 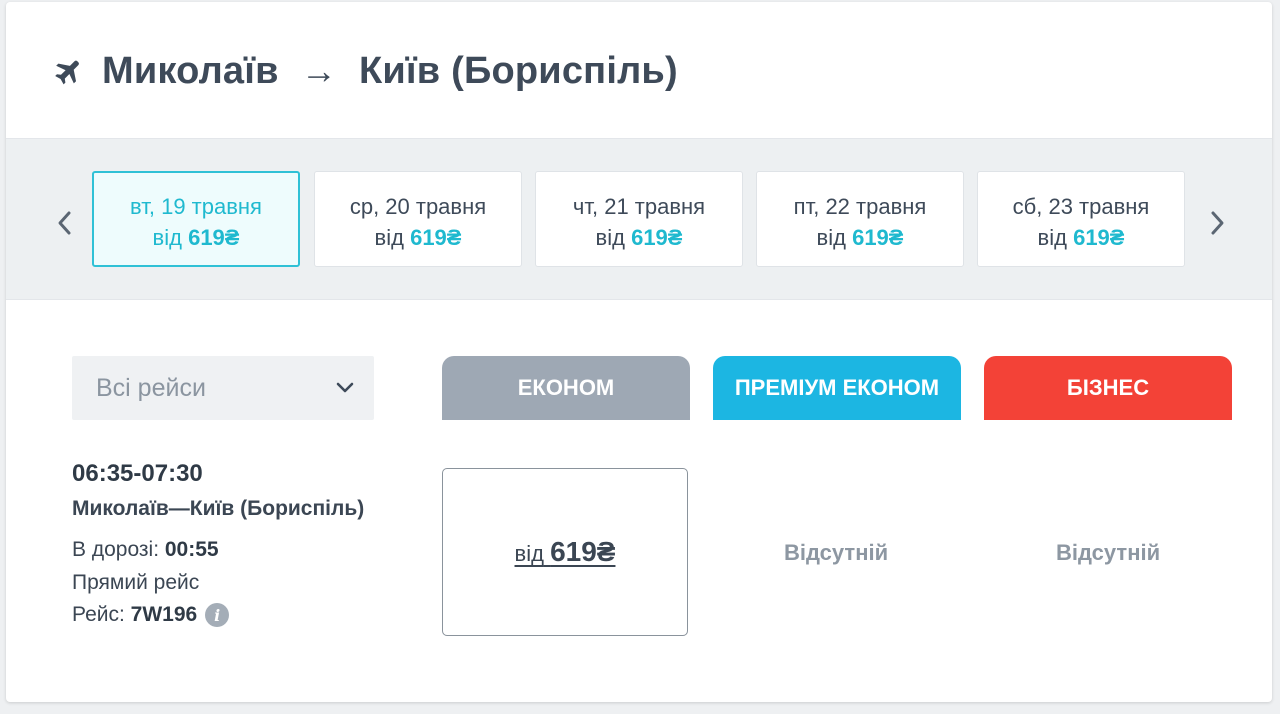 What do you see at coordinates (566, 388) in the screenshot?
I see `tab-economy: ЕКОНОМ` at bounding box center [566, 388].